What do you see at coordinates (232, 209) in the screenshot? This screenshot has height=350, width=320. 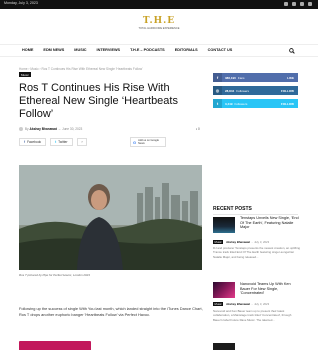 I see `recent-posts-heading: RECENT POSTS` at bounding box center [232, 209].